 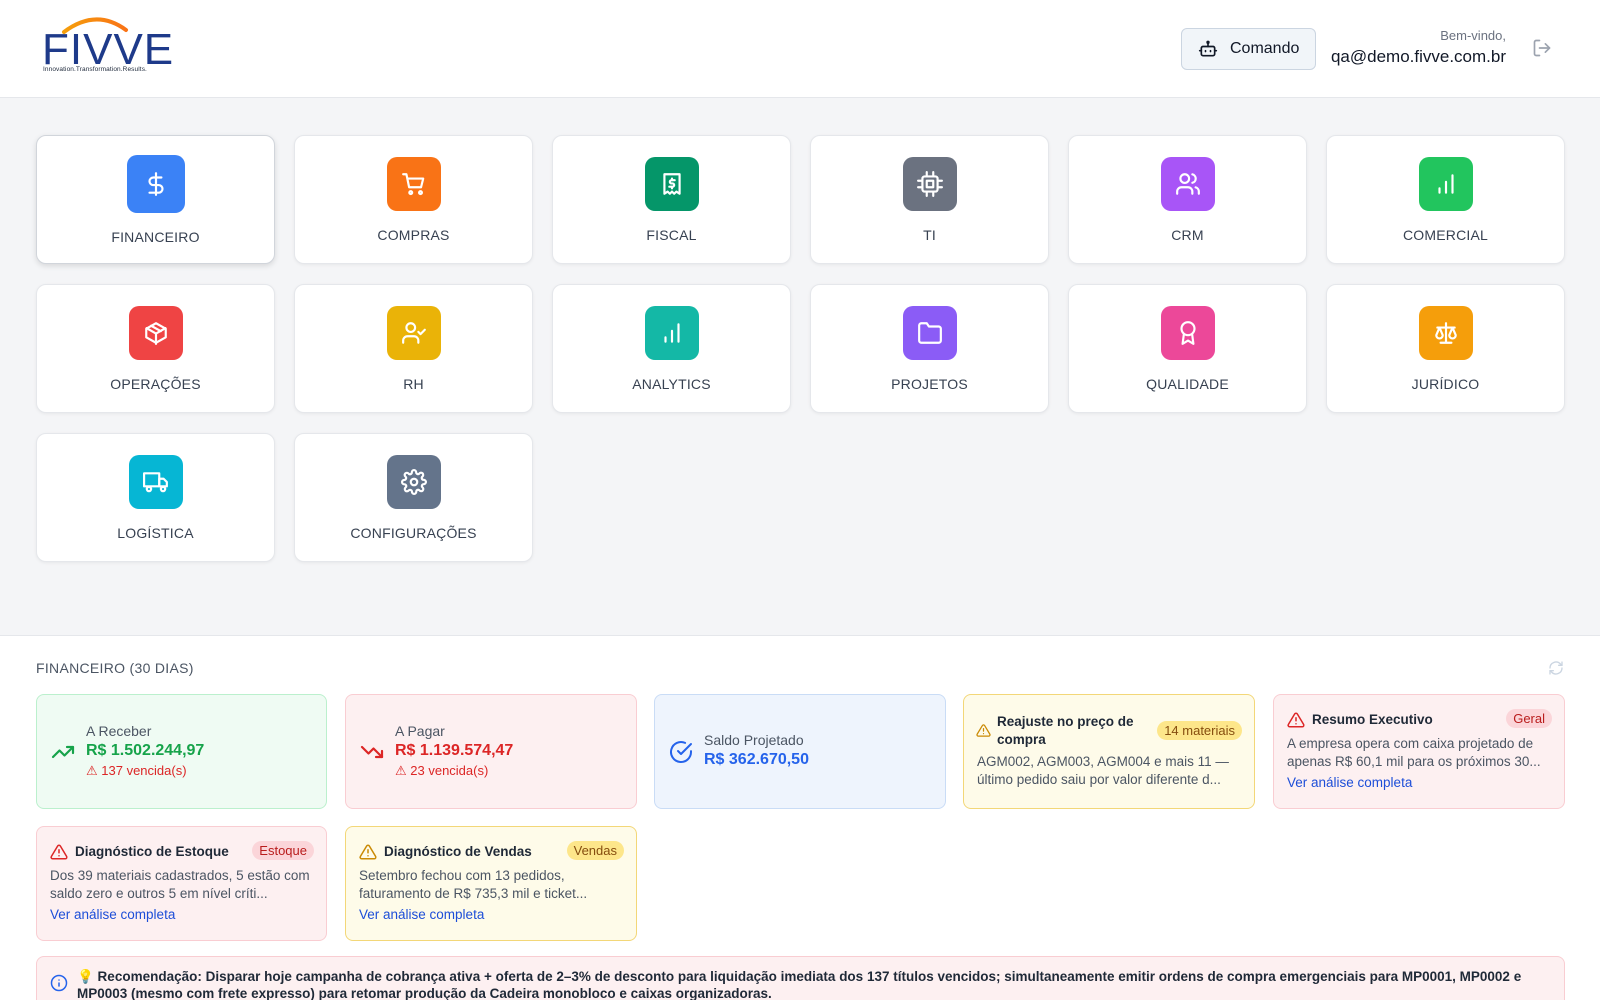 I want to click on module-card-compras: COMPRAS, so click(x=413, y=199).